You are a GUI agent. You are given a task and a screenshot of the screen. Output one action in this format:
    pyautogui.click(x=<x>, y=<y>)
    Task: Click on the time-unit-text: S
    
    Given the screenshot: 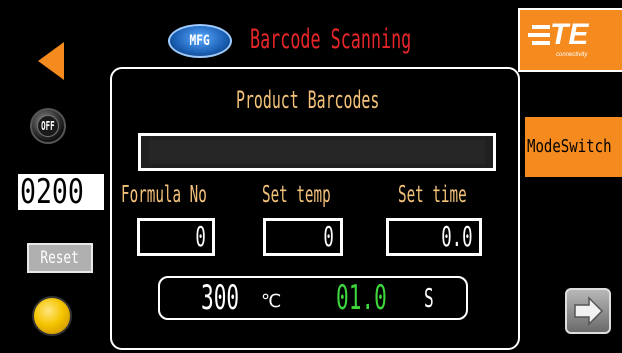 What is the action you would take?
    pyautogui.click(x=429, y=299)
    